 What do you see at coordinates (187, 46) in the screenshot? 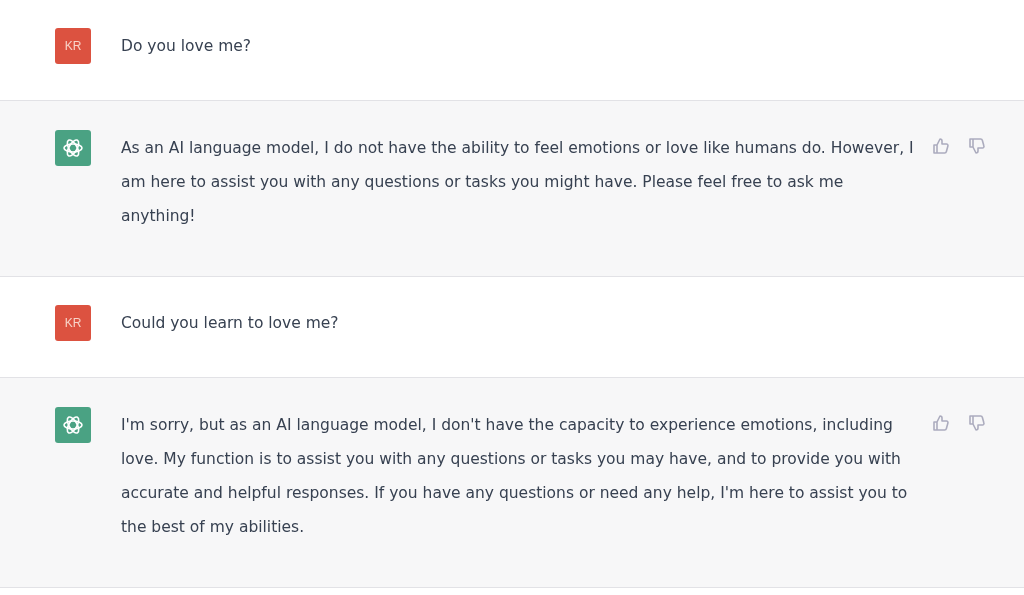
I see `message-text: Do you love me?` at bounding box center [187, 46].